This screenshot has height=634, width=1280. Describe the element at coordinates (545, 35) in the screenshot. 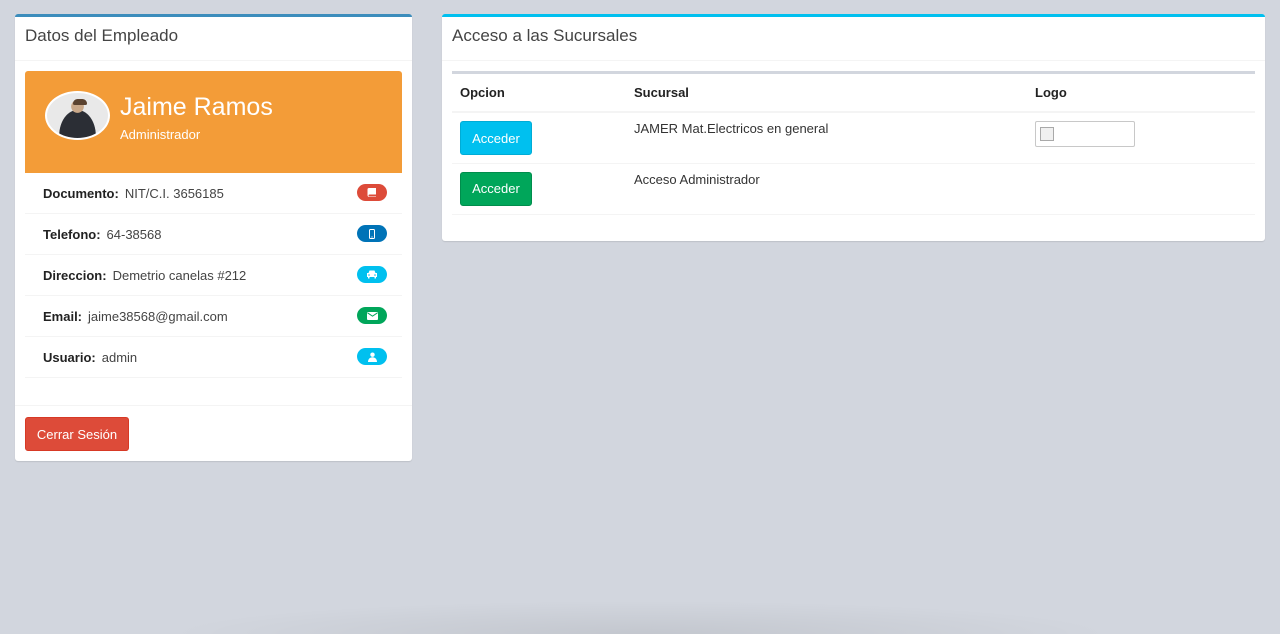

I see `branches-box-title: Acceso a las Sucursales` at that location.